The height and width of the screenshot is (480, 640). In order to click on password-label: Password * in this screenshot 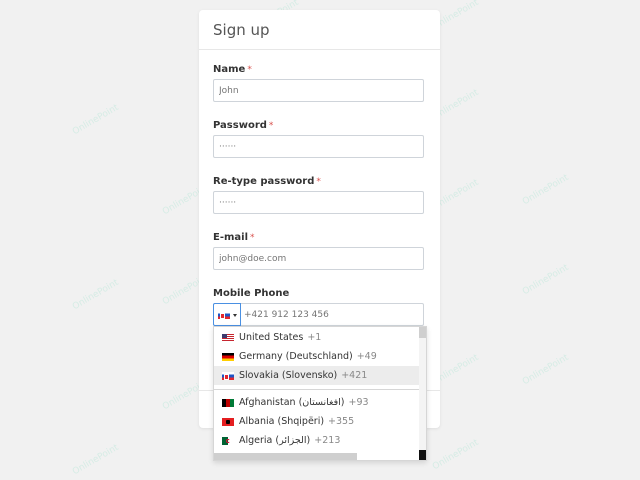, I will do `click(243, 125)`.